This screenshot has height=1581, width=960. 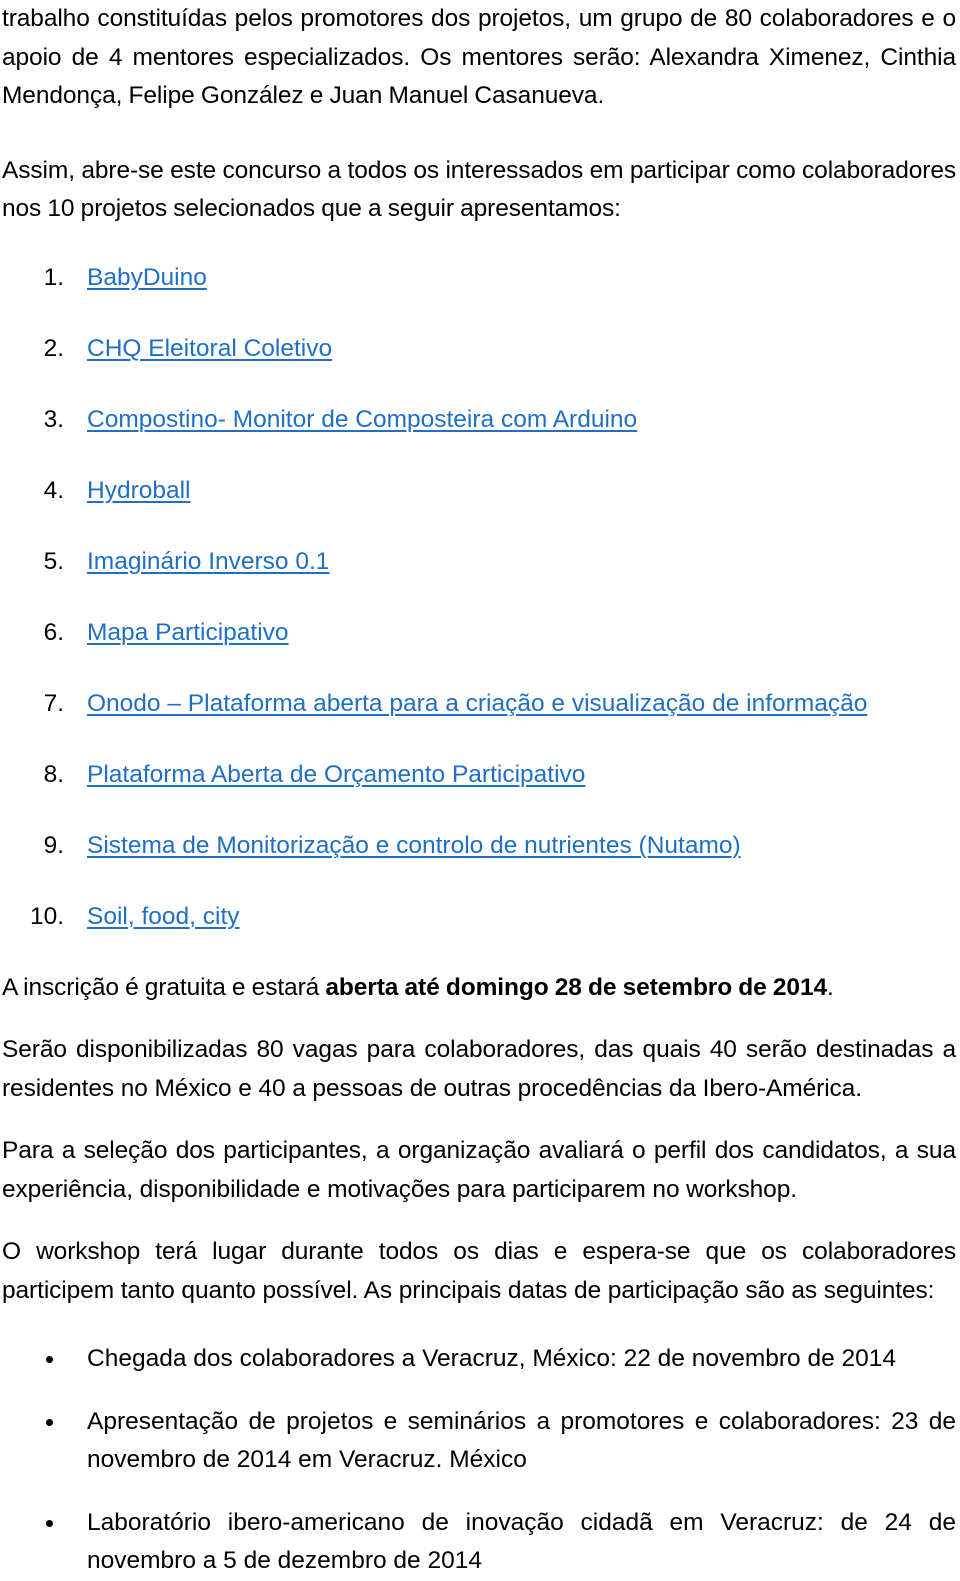 I want to click on list-item: 6. Mapa Participativo, so click(x=479, y=632).